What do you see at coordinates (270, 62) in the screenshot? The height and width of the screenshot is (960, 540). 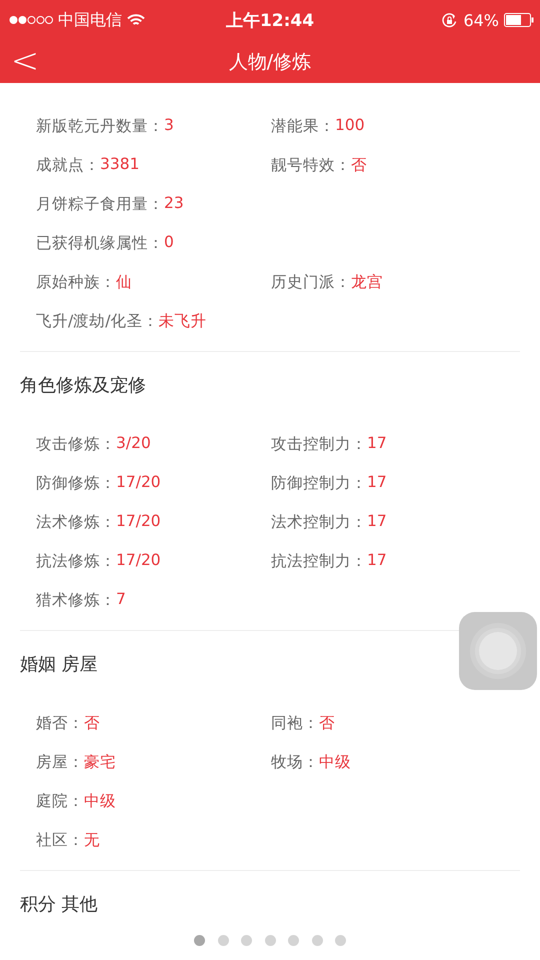 I see `page-title: 人物/修炼` at bounding box center [270, 62].